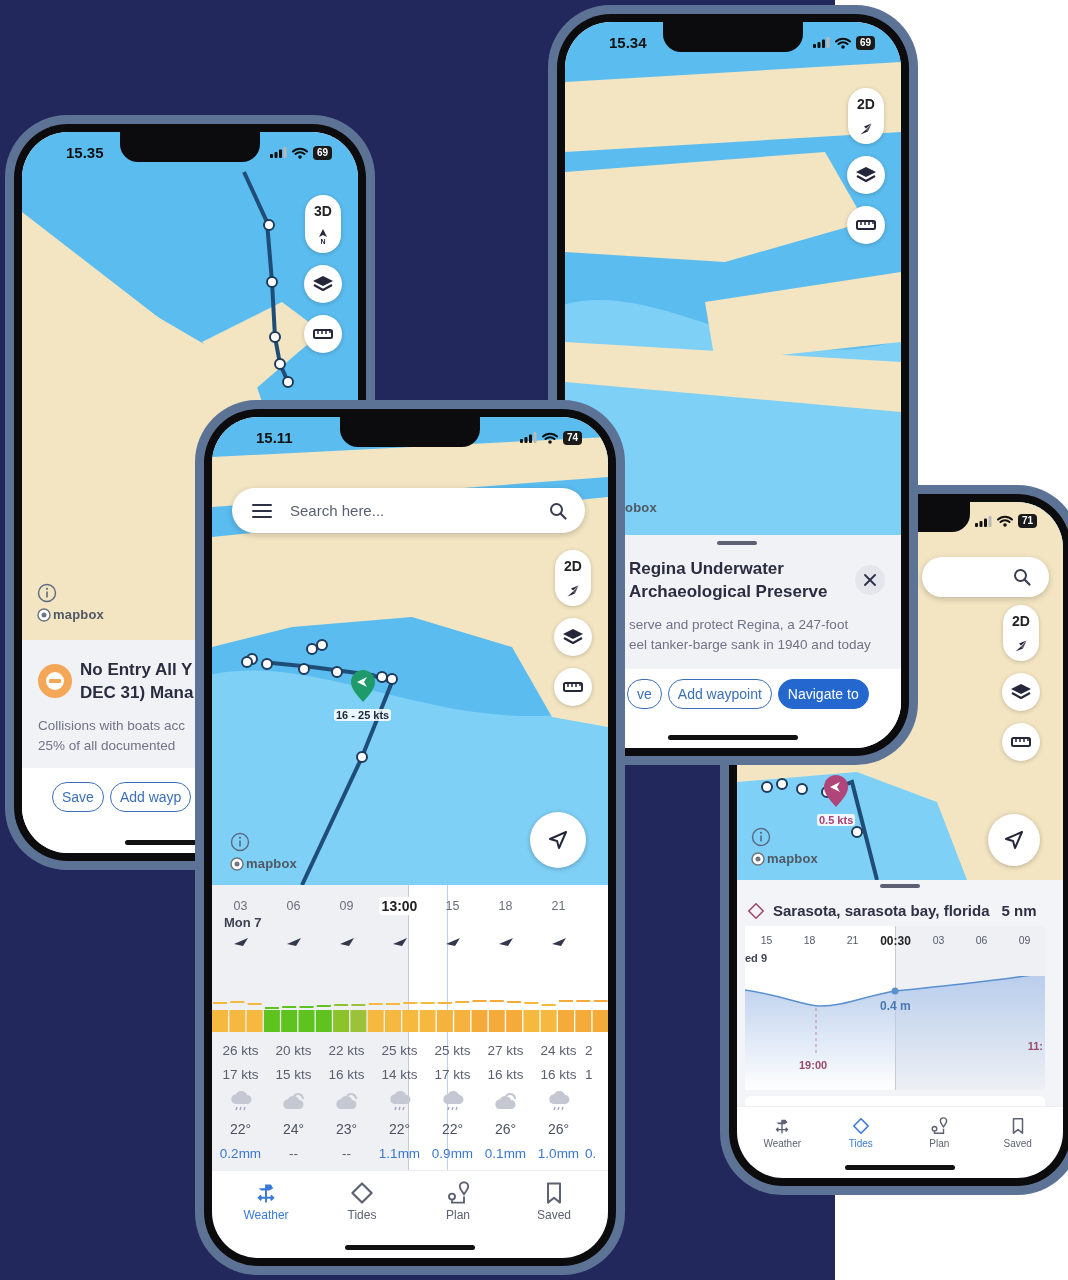 This screenshot has height=1280, width=1068. I want to click on wind-speed: 16 kts, so click(505, 1074).